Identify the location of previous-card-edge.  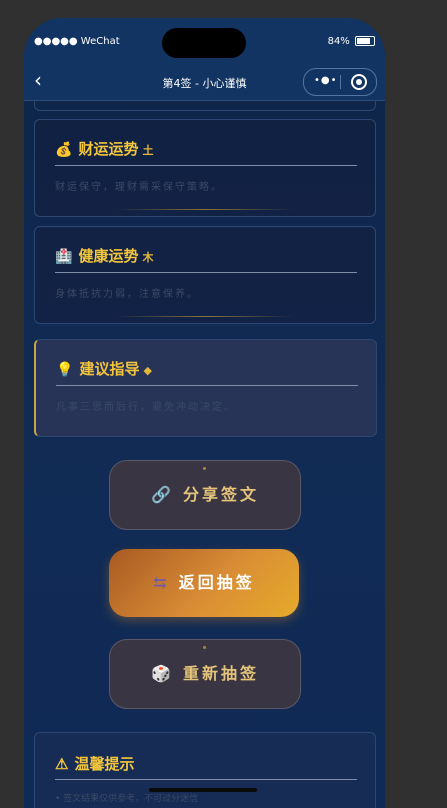
(205, 105).